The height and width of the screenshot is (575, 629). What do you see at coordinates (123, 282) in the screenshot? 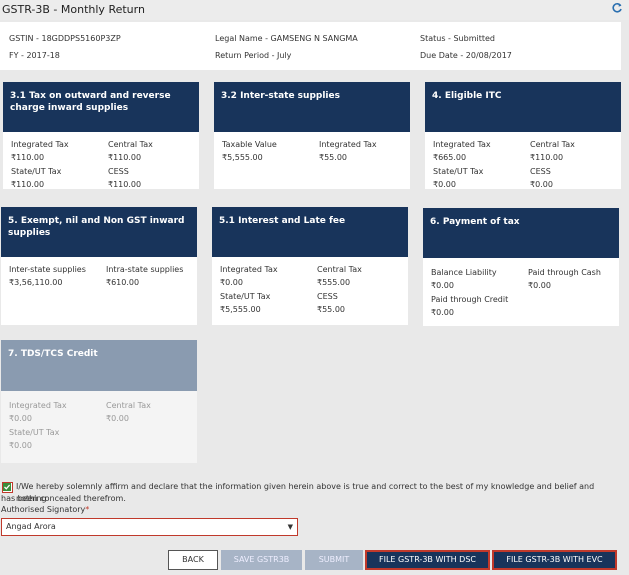
I see `field-value: ₹610.00` at bounding box center [123, 282].